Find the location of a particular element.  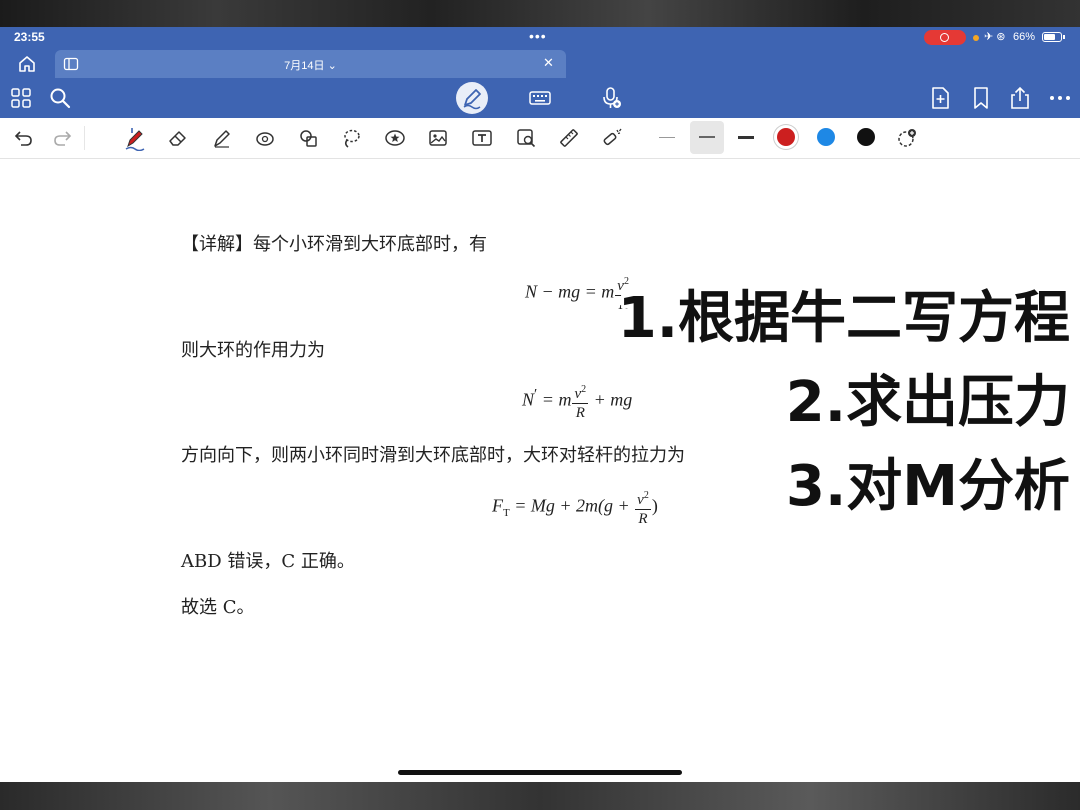

sticker-icon is located at coordinates (395, 138).